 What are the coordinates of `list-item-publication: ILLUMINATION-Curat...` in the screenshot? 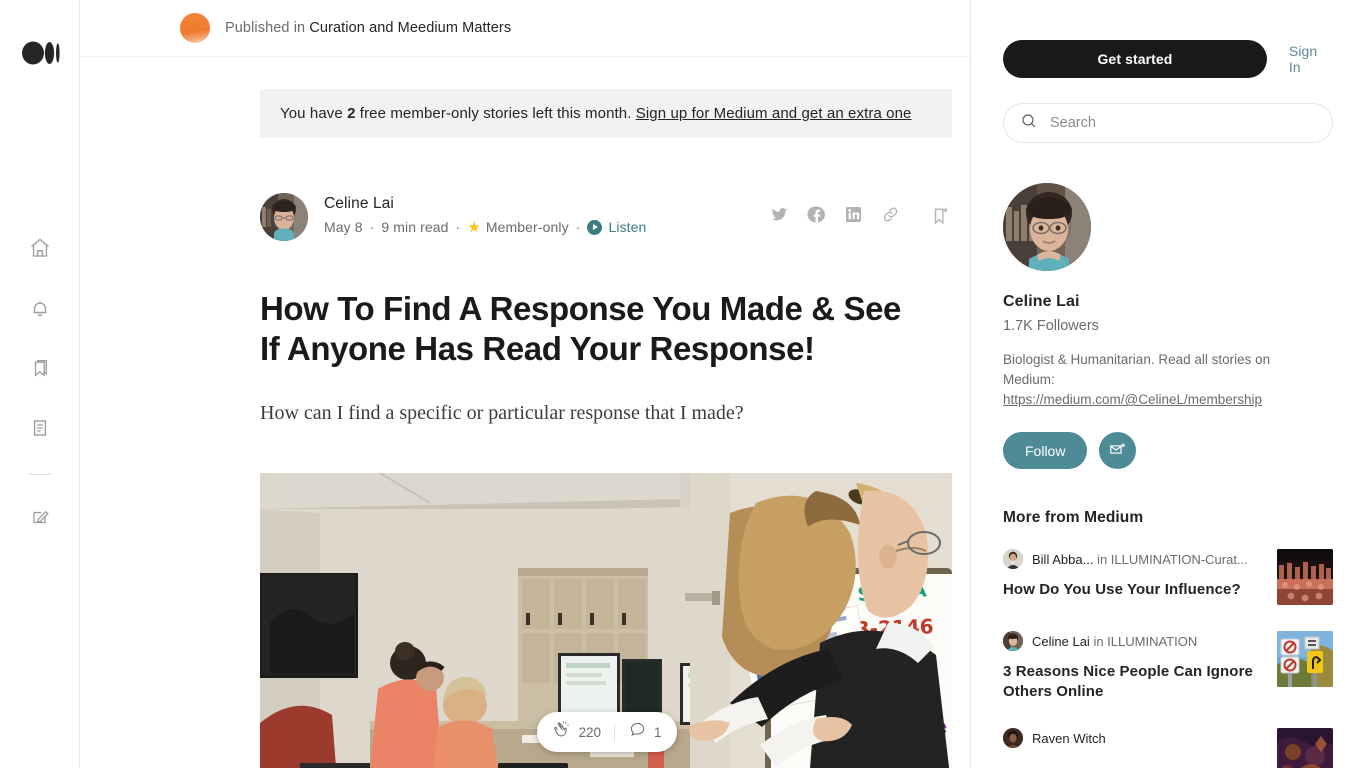 It's located at (1179, 559).